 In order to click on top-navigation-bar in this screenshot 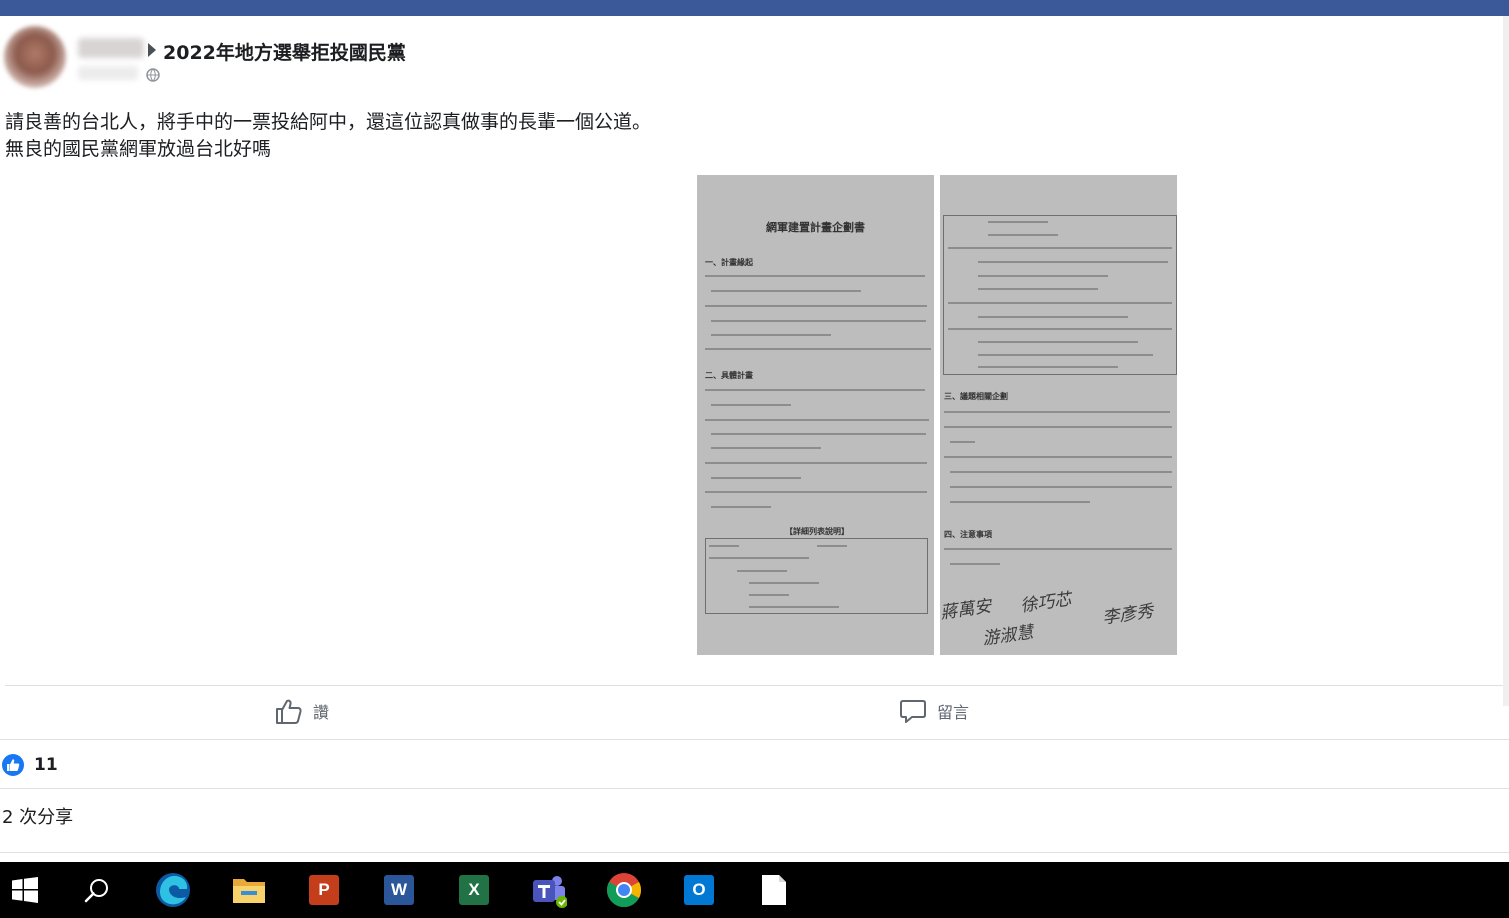, I will do `click(754, 8)`.